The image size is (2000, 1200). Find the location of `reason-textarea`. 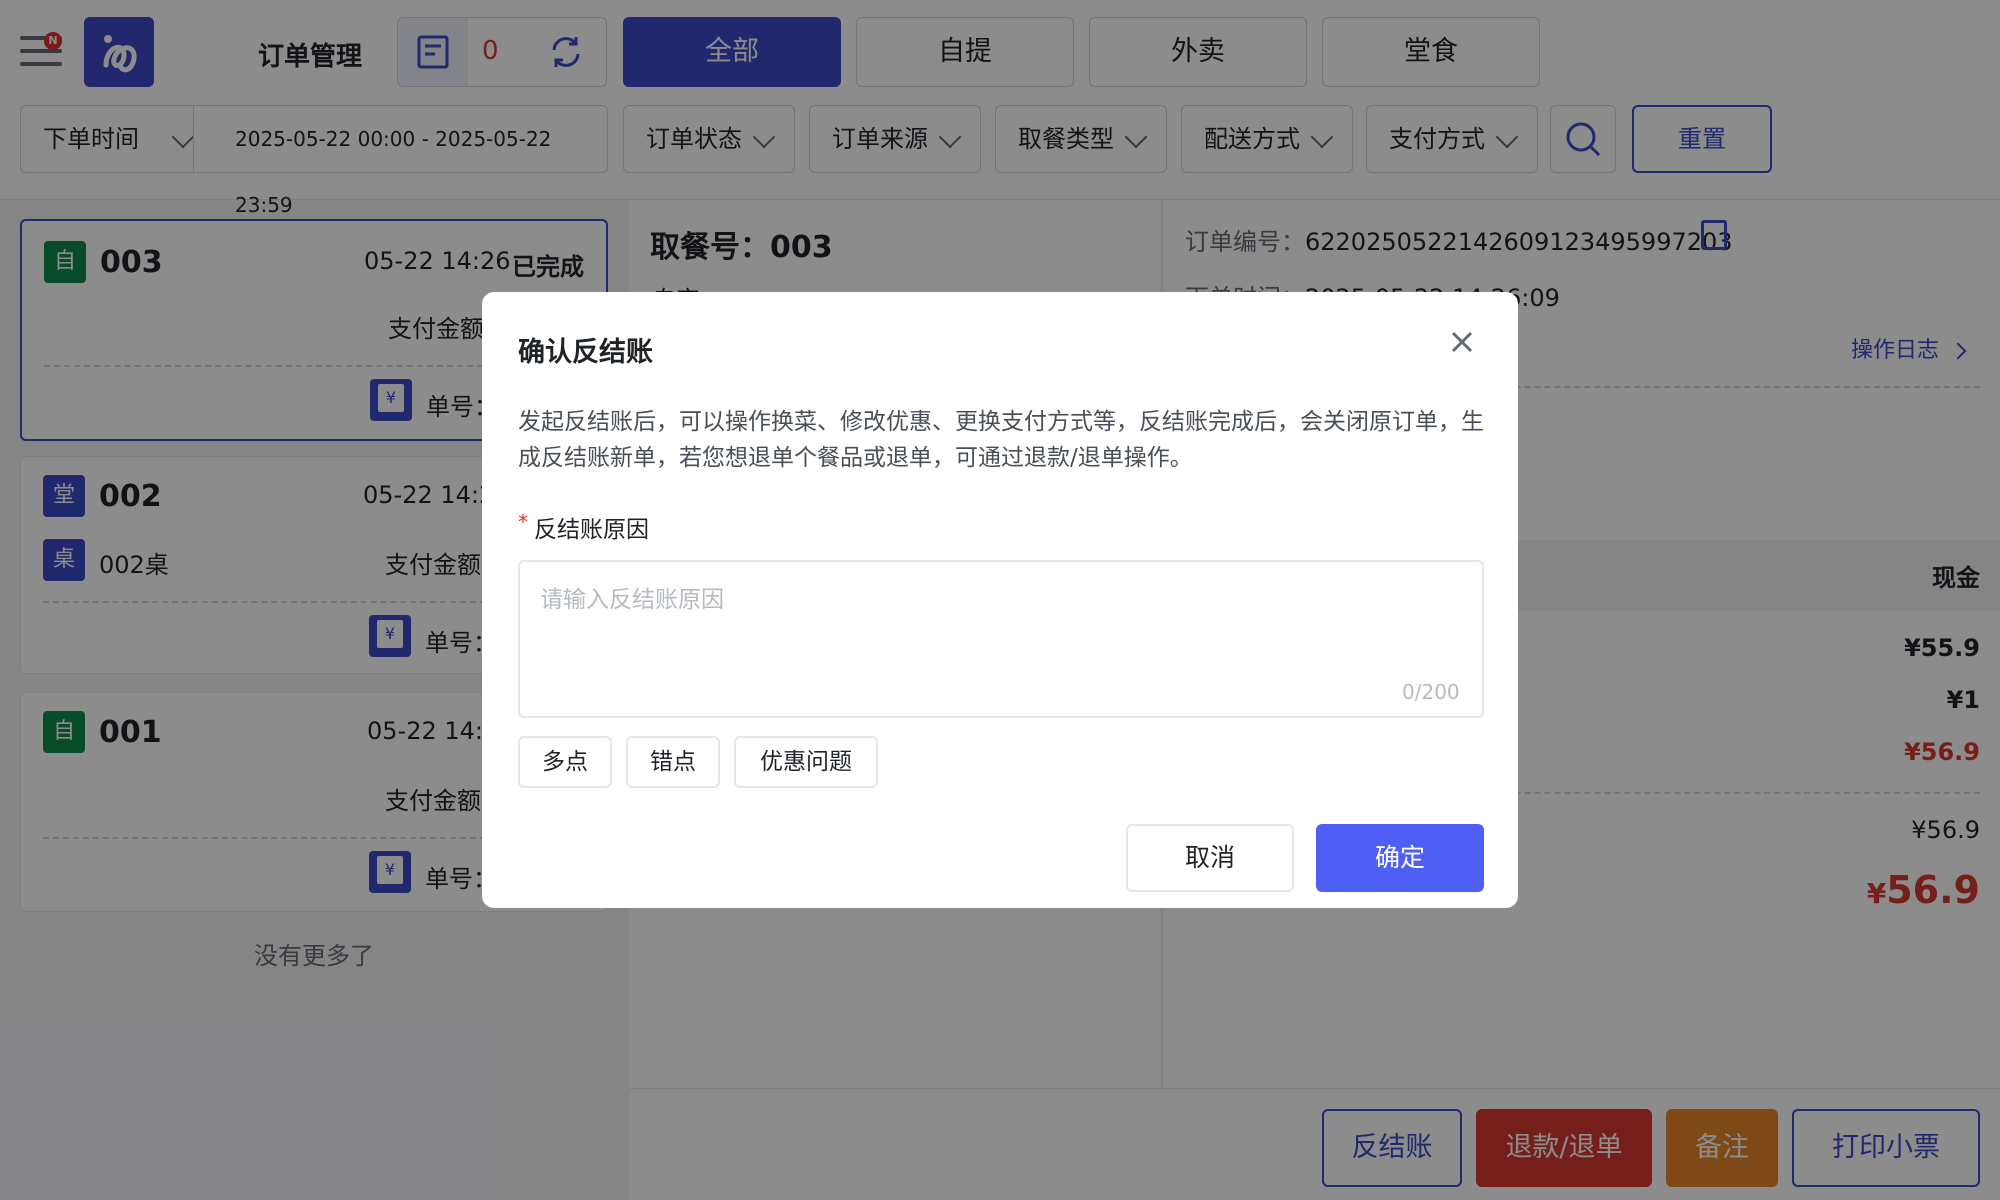

reason-textarea is located at coordinates (1001, 639).